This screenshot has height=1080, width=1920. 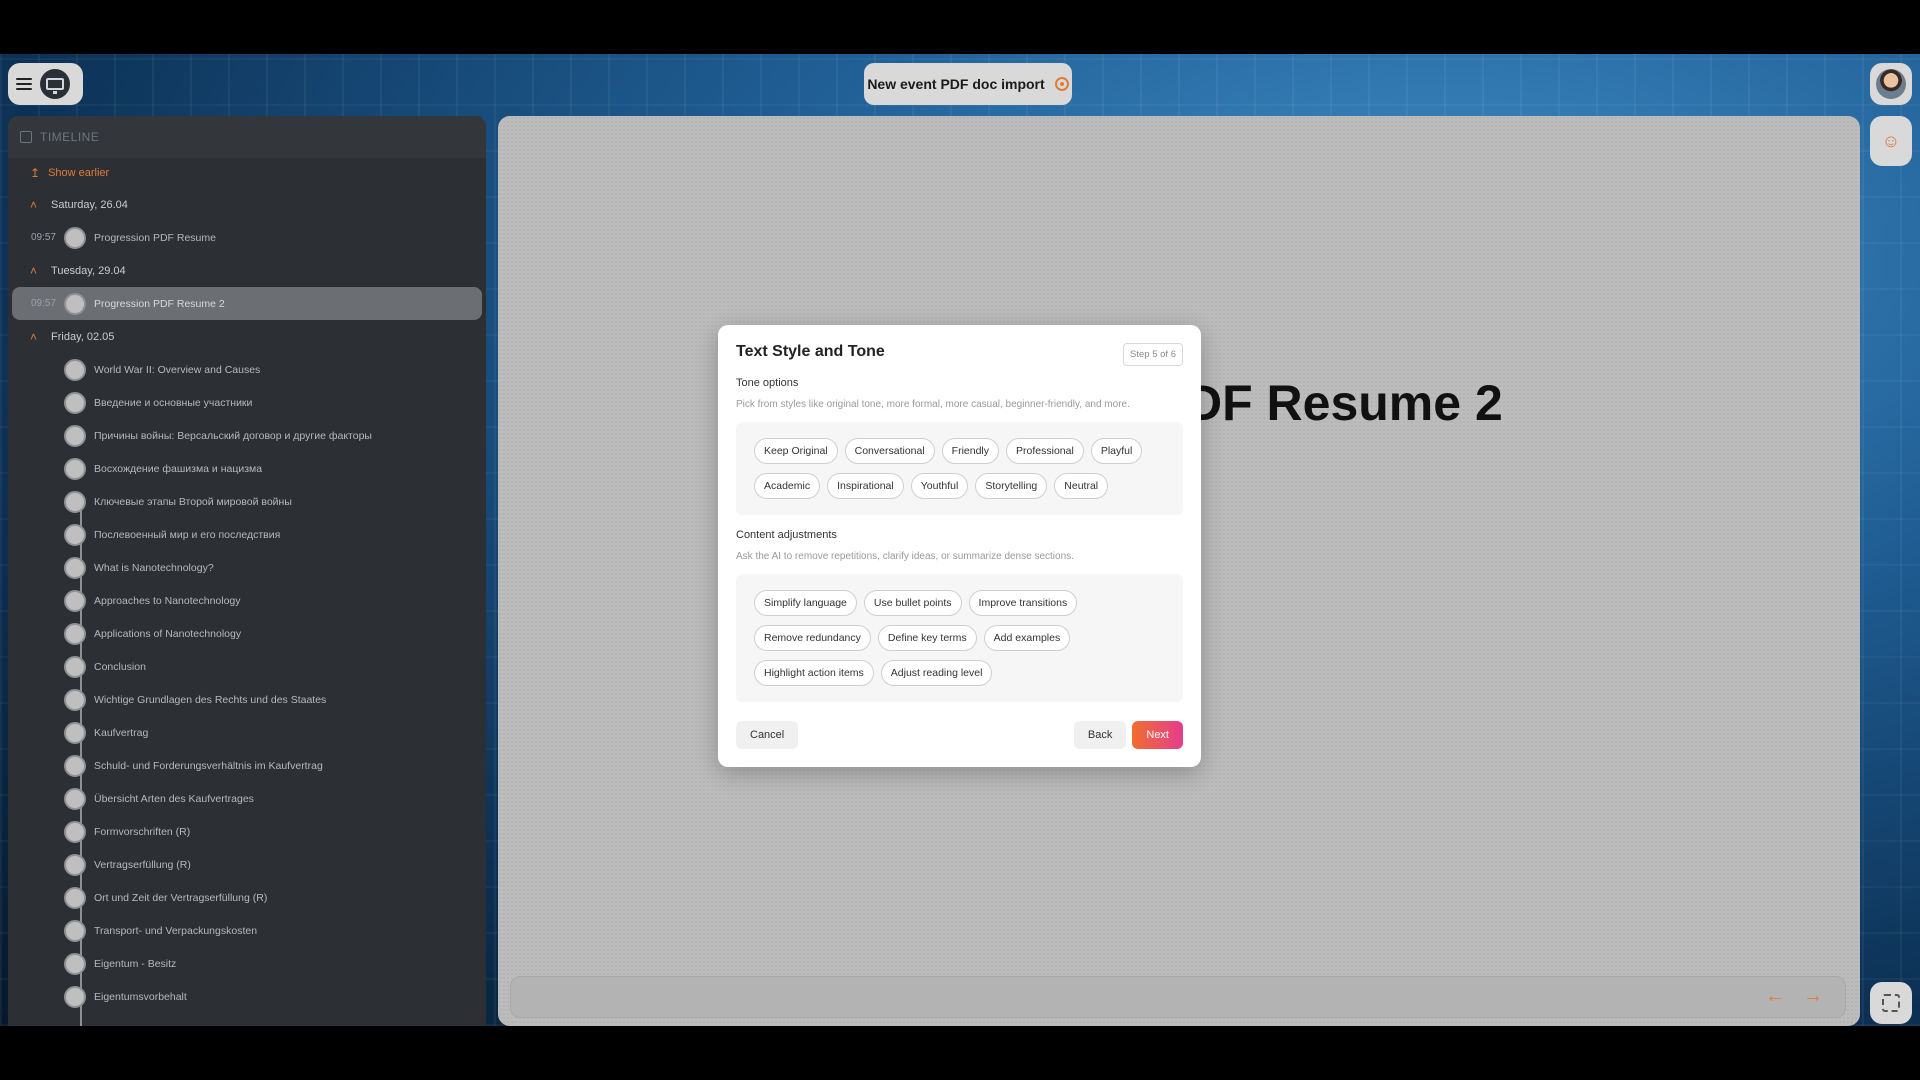 I want to click on tone-chip: Storytelling, so click(x=1011, y=486).